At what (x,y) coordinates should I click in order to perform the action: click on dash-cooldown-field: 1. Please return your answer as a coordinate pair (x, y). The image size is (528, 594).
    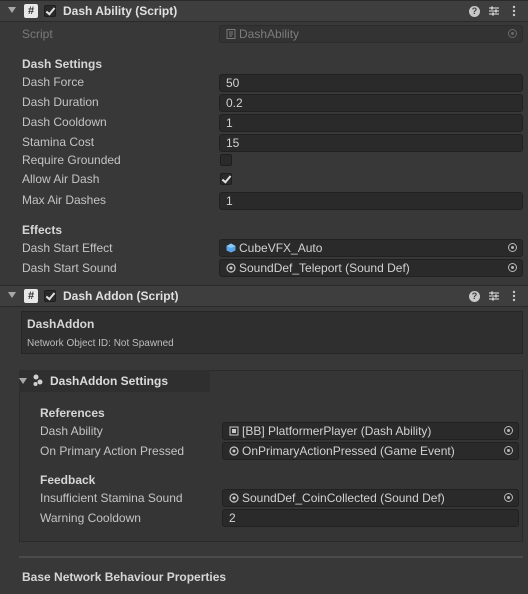
    Looking at the image, I should click on (371, 123).